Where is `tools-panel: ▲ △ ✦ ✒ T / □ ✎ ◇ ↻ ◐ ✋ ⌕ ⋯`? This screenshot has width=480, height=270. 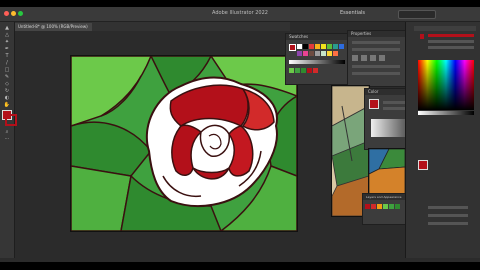 tools-panel: ▲ △ ✦ ✒ T / □ ✎ ◇ ↻ ◐ ✋ ⌕ ⋯ is located at coordinates (8, 140).